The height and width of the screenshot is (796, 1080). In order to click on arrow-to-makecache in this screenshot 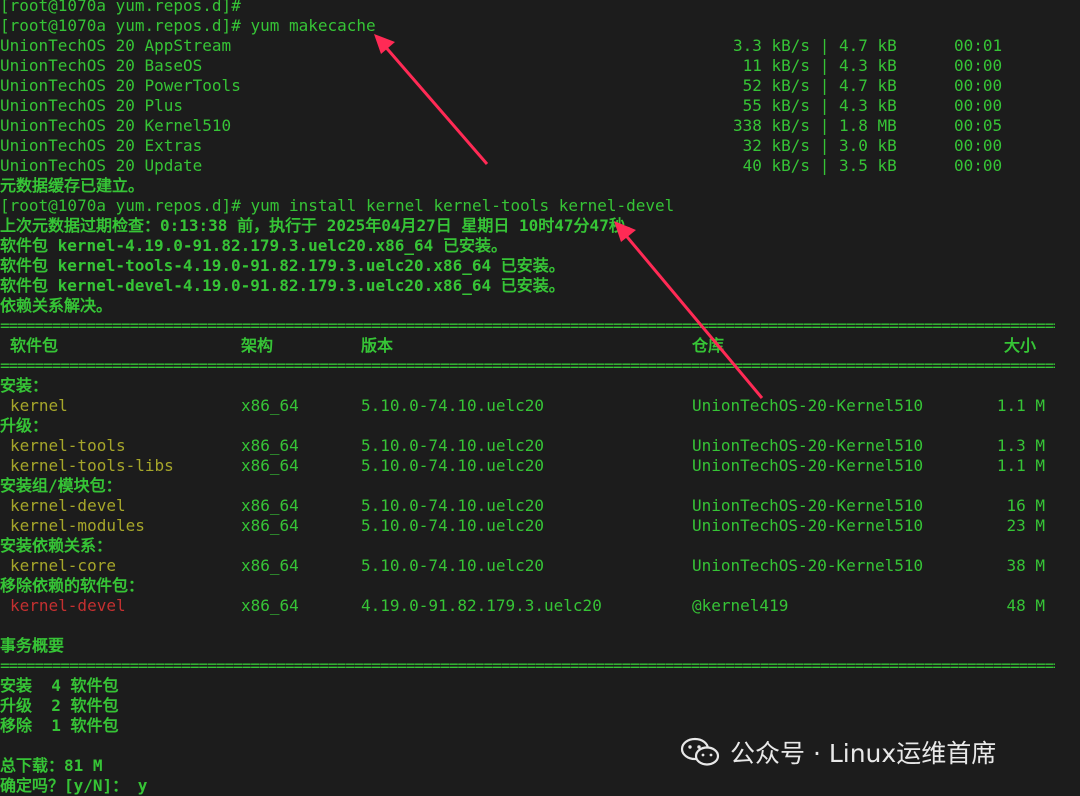, I will do `click(431, 99)`.